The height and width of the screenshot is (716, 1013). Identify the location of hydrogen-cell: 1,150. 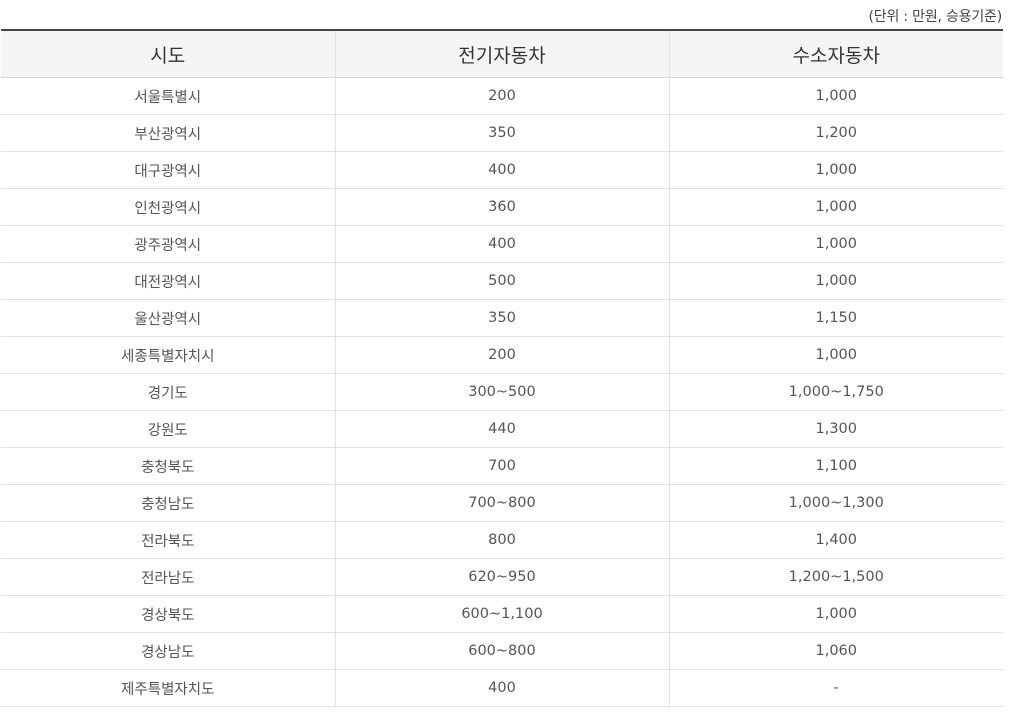
(835, 318).